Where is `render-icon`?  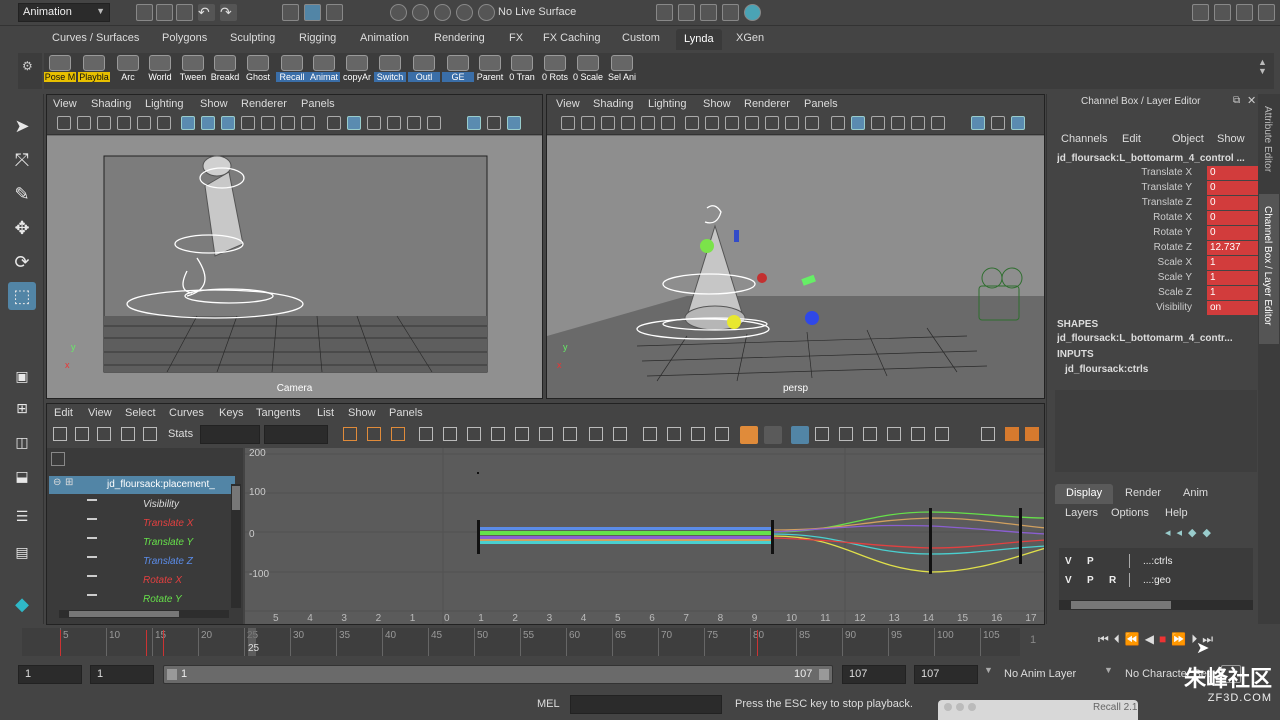
render-icon is located at coordinates (686, 12).